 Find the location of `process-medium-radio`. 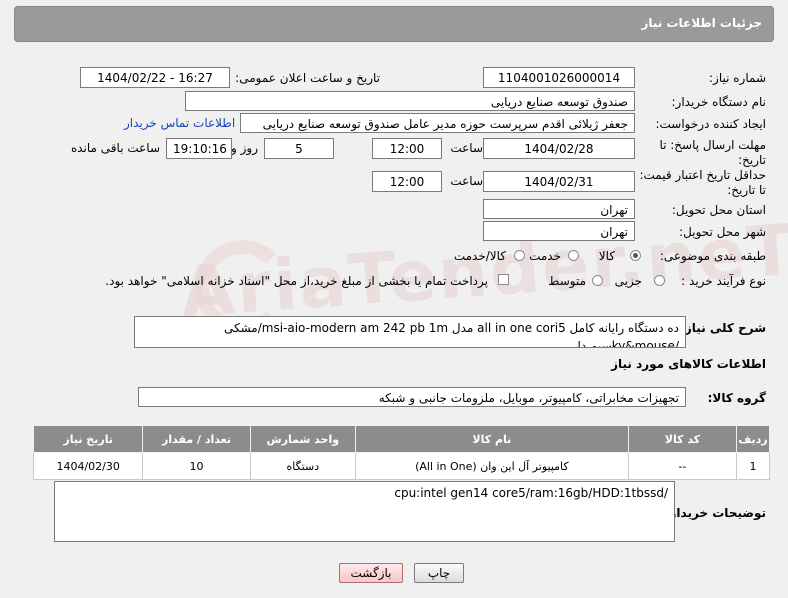

process-medium-radio is located at coordinates (597, 280).